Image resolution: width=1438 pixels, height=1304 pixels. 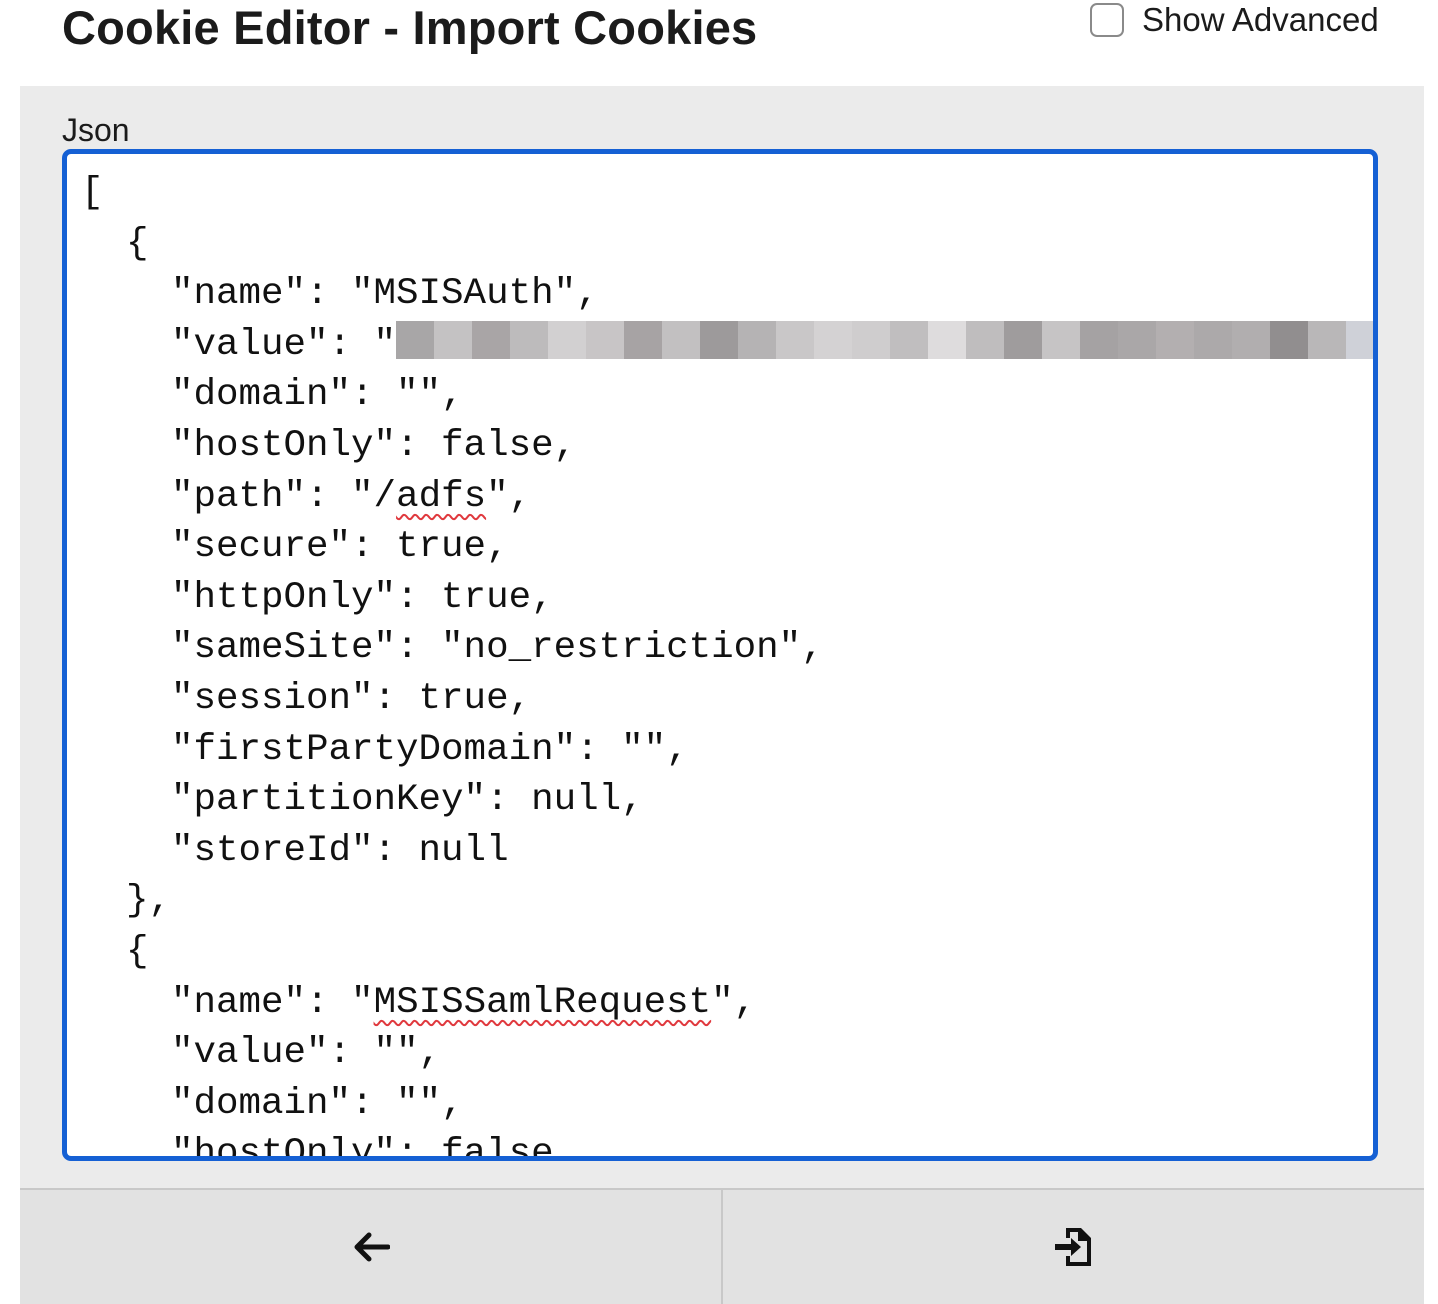 I want to click on back-button, so click(x=370, y=1247).